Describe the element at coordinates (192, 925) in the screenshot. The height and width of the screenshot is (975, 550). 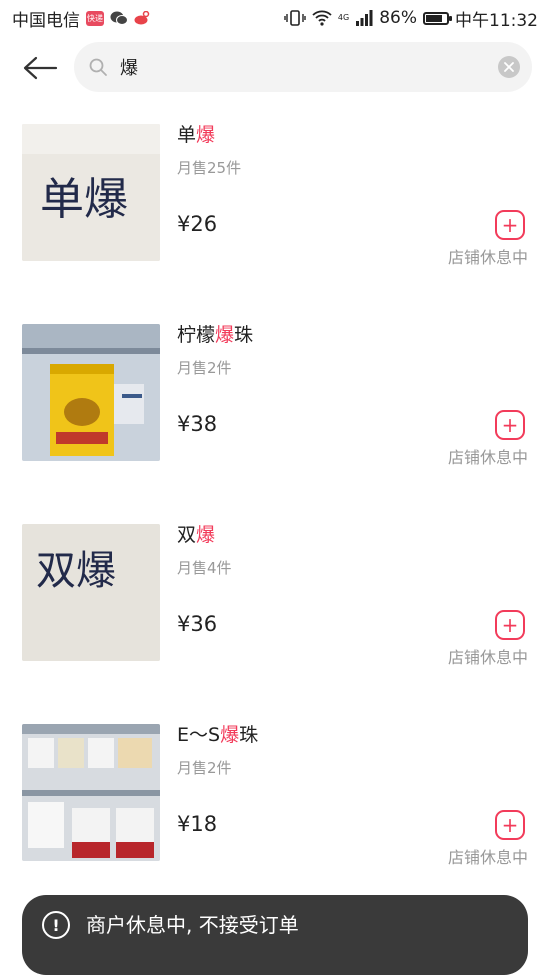
I see `notice-text: 商户休息中, 不接受订单` at that location.